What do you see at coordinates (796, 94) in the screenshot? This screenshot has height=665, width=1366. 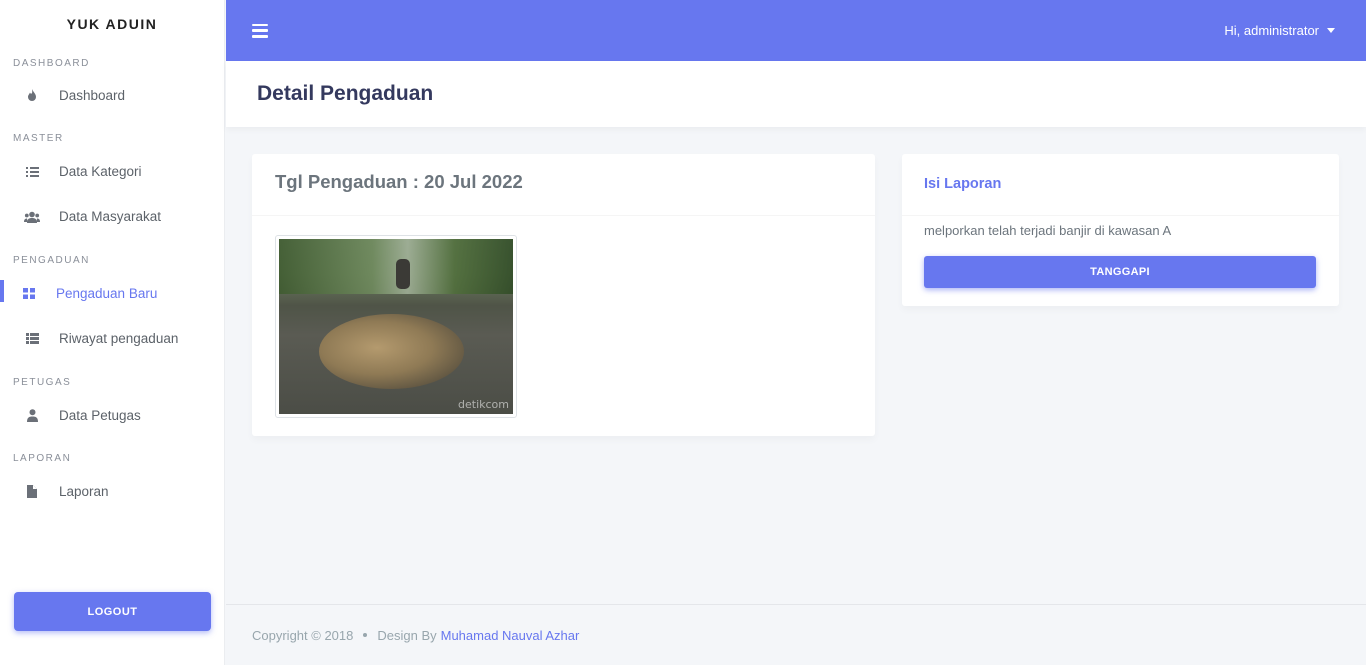 I see `section-header: Detail Pengaduan` at bounding box center [796, 94].